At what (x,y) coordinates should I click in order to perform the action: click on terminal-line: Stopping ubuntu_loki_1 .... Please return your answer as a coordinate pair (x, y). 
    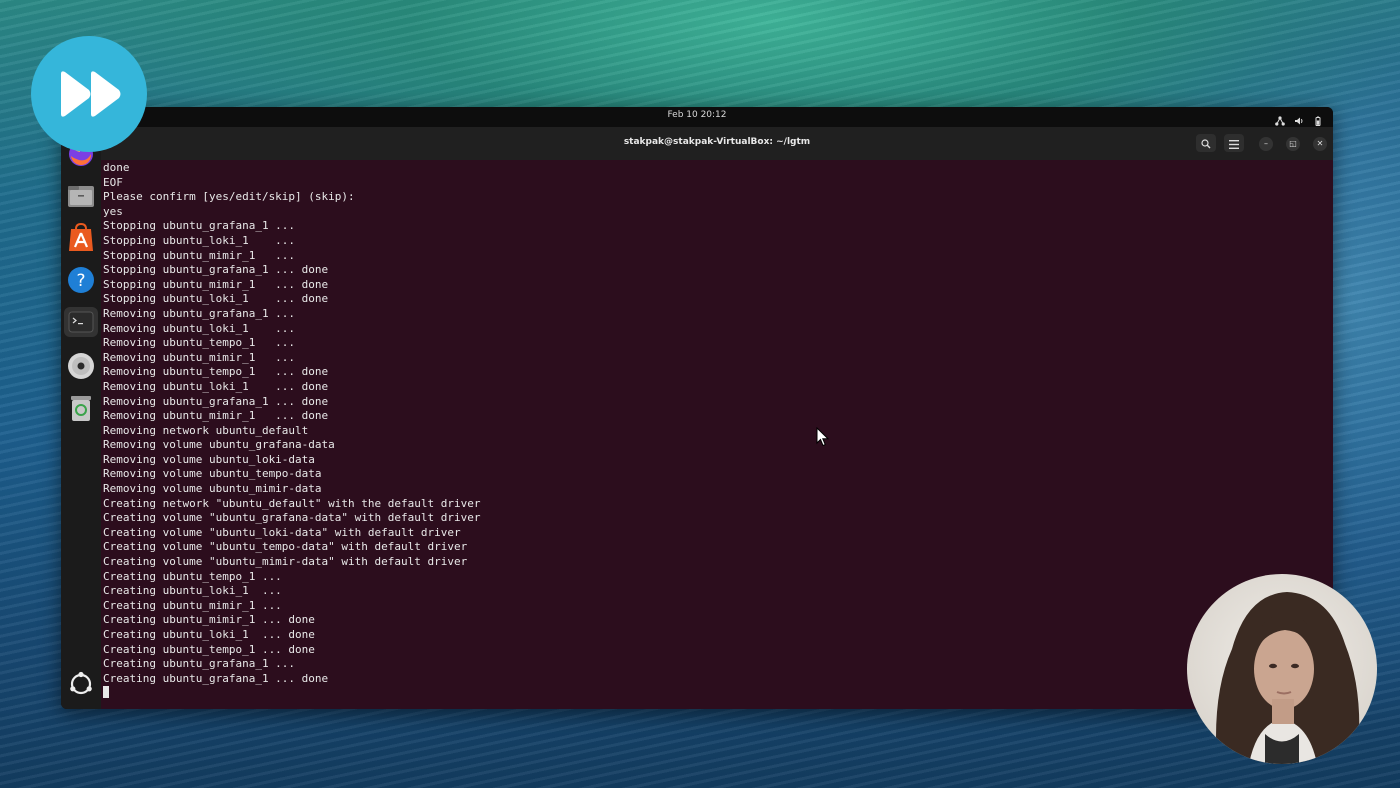
    Looking at the image, I should click on (199, 240).